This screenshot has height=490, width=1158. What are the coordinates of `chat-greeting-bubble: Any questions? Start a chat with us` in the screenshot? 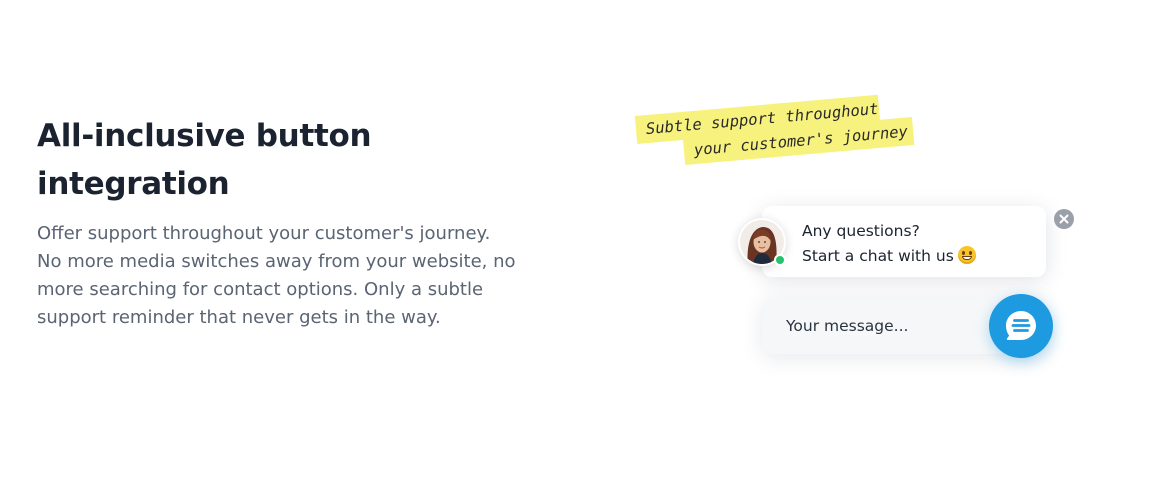 It's located at (904, 241).